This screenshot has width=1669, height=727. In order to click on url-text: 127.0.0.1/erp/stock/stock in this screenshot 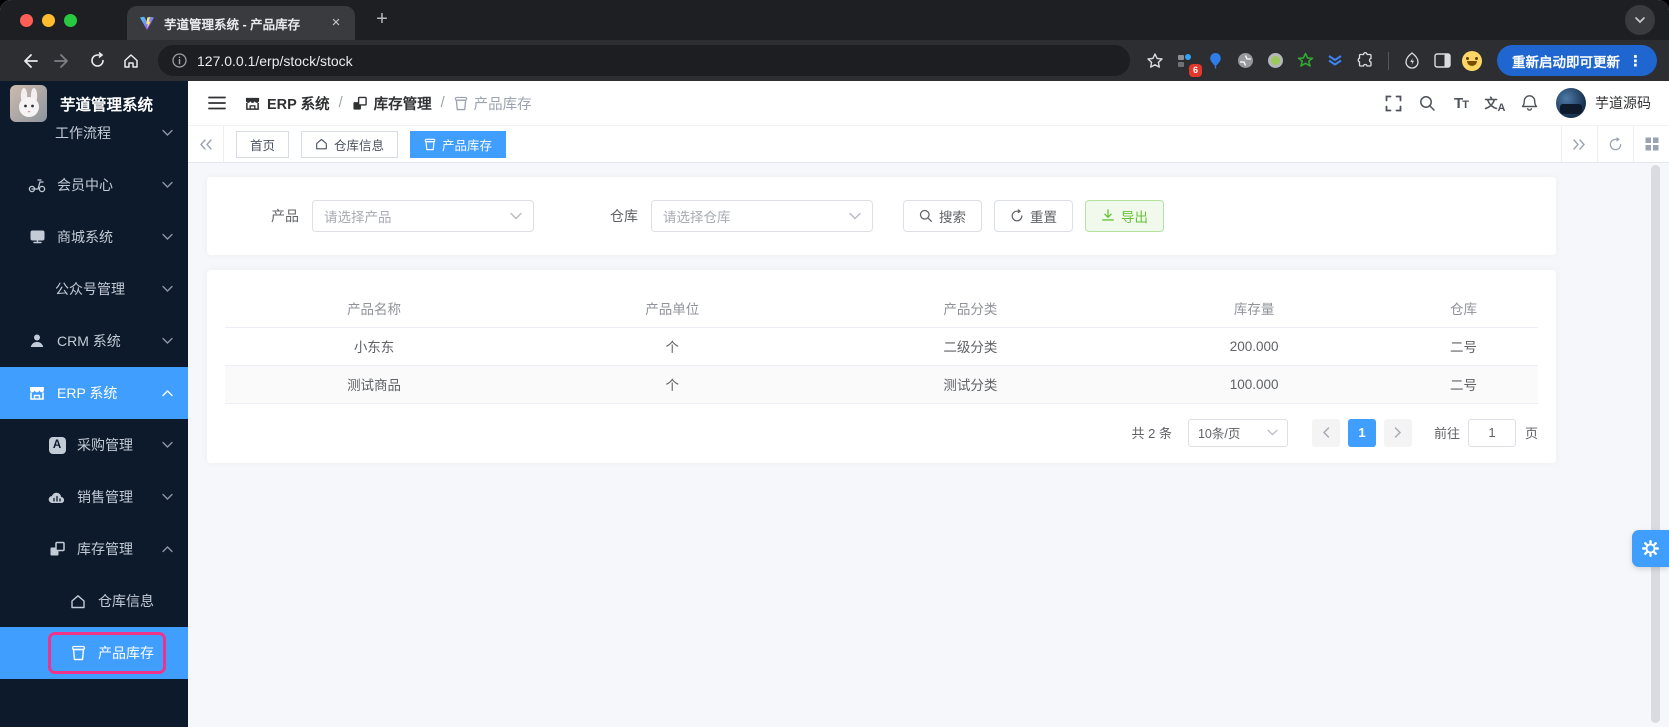, I will do `click(275, 61)`.